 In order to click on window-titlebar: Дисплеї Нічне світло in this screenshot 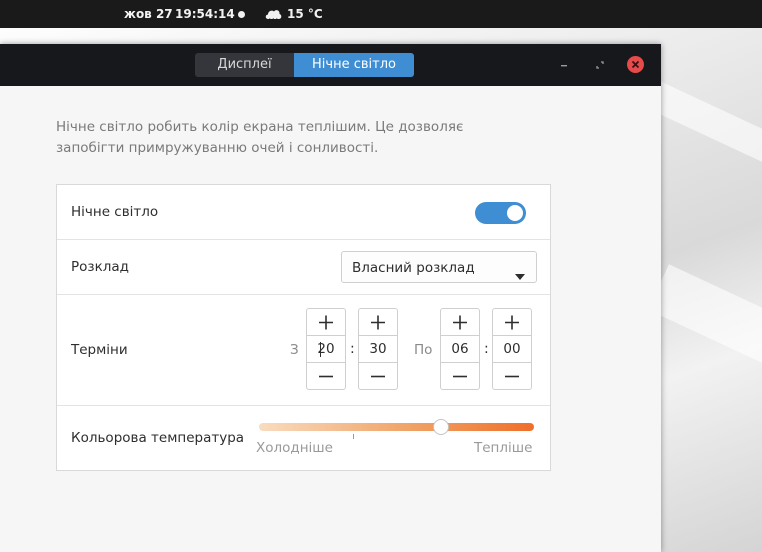, I will do `click(330, 65)`.